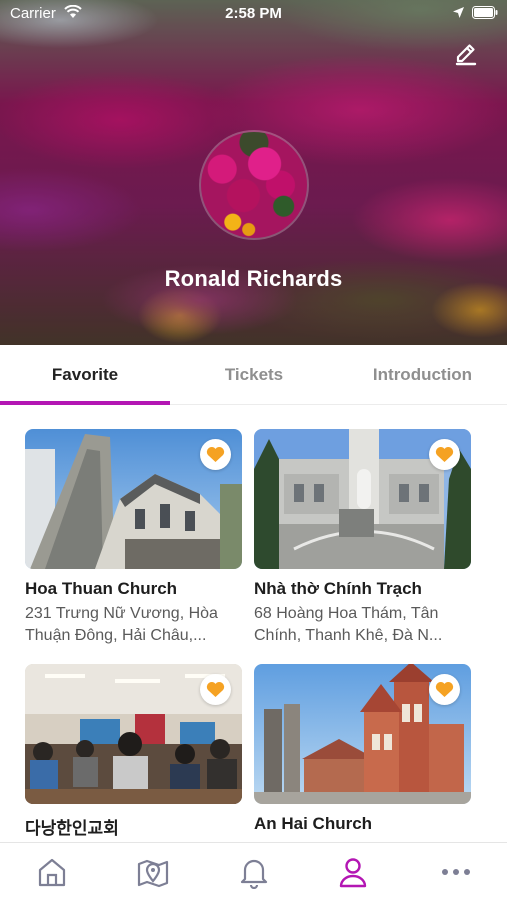 The height and width of the screenshot is (900, 507). I want to click on bottom-navigation, so click(253, 871).